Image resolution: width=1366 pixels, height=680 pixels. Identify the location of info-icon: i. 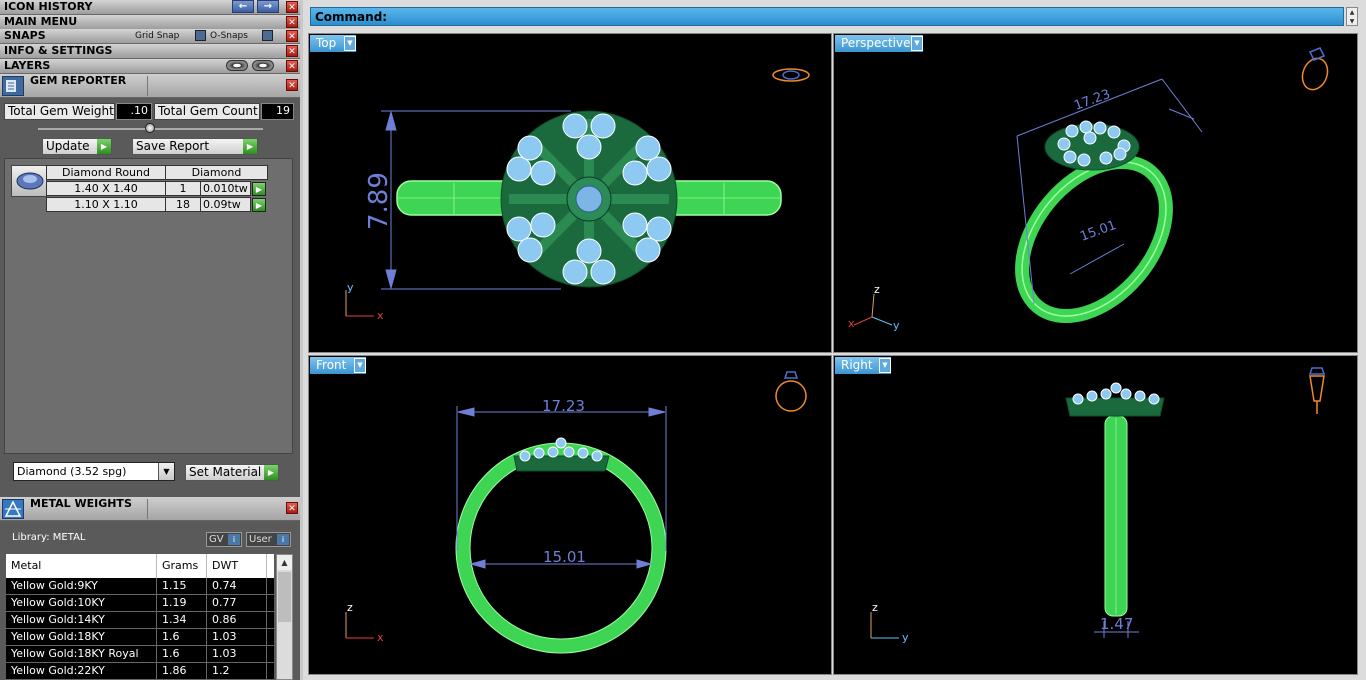
(234, 539).